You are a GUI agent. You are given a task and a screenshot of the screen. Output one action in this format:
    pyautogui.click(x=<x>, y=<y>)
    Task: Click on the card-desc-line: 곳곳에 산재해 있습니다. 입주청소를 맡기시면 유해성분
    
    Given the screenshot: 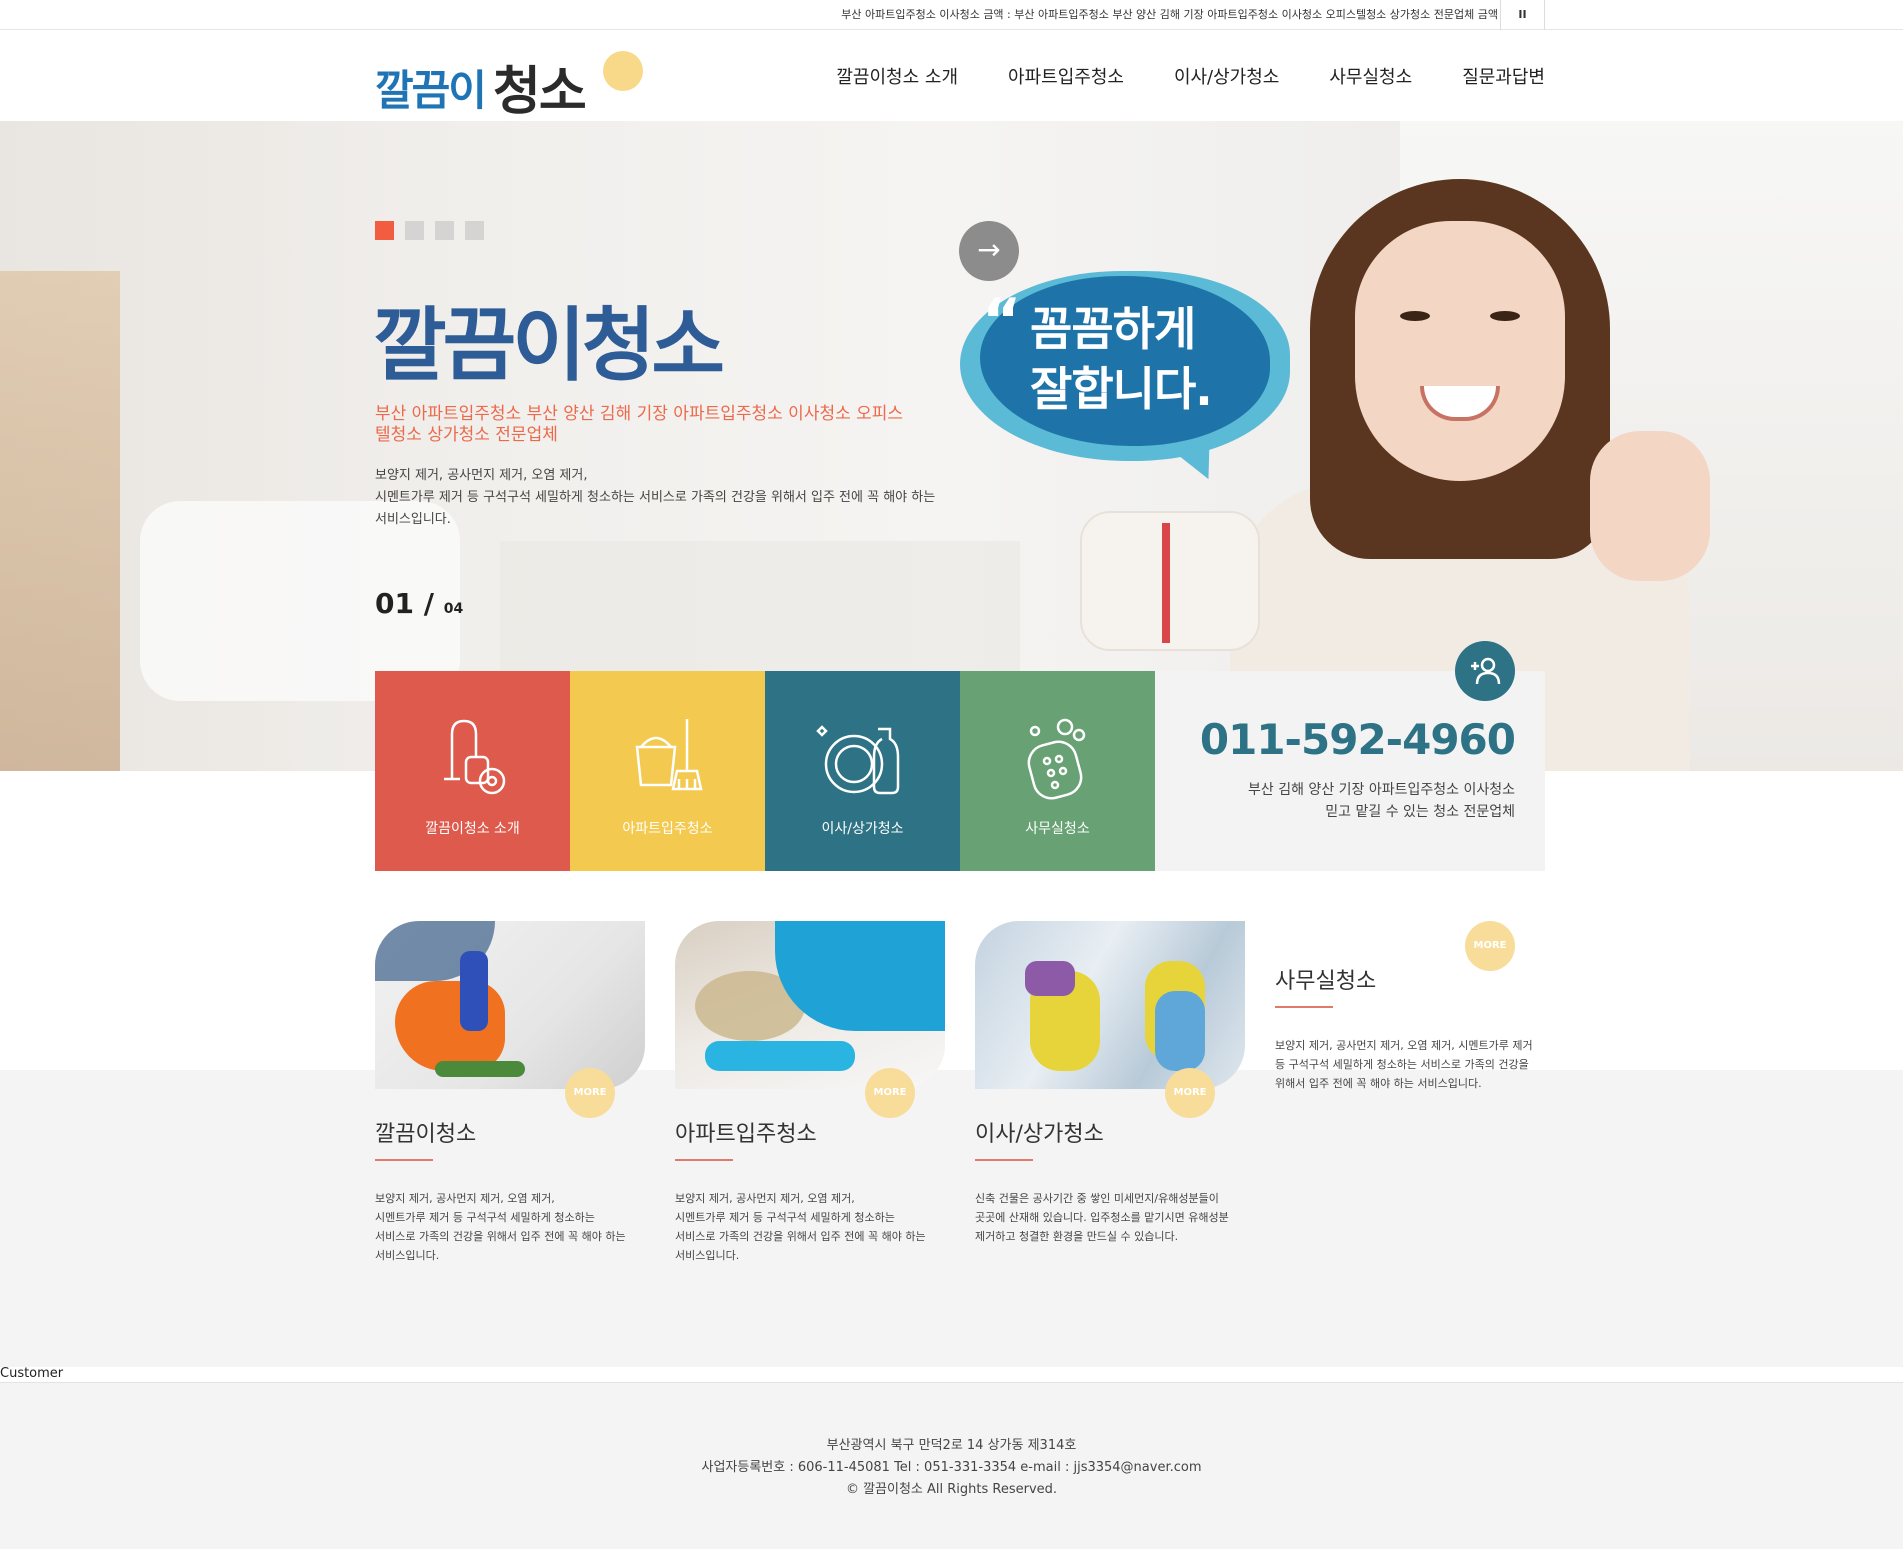 What is the action you would take?
    pyautogui.click(x=1102, y=1217)
    